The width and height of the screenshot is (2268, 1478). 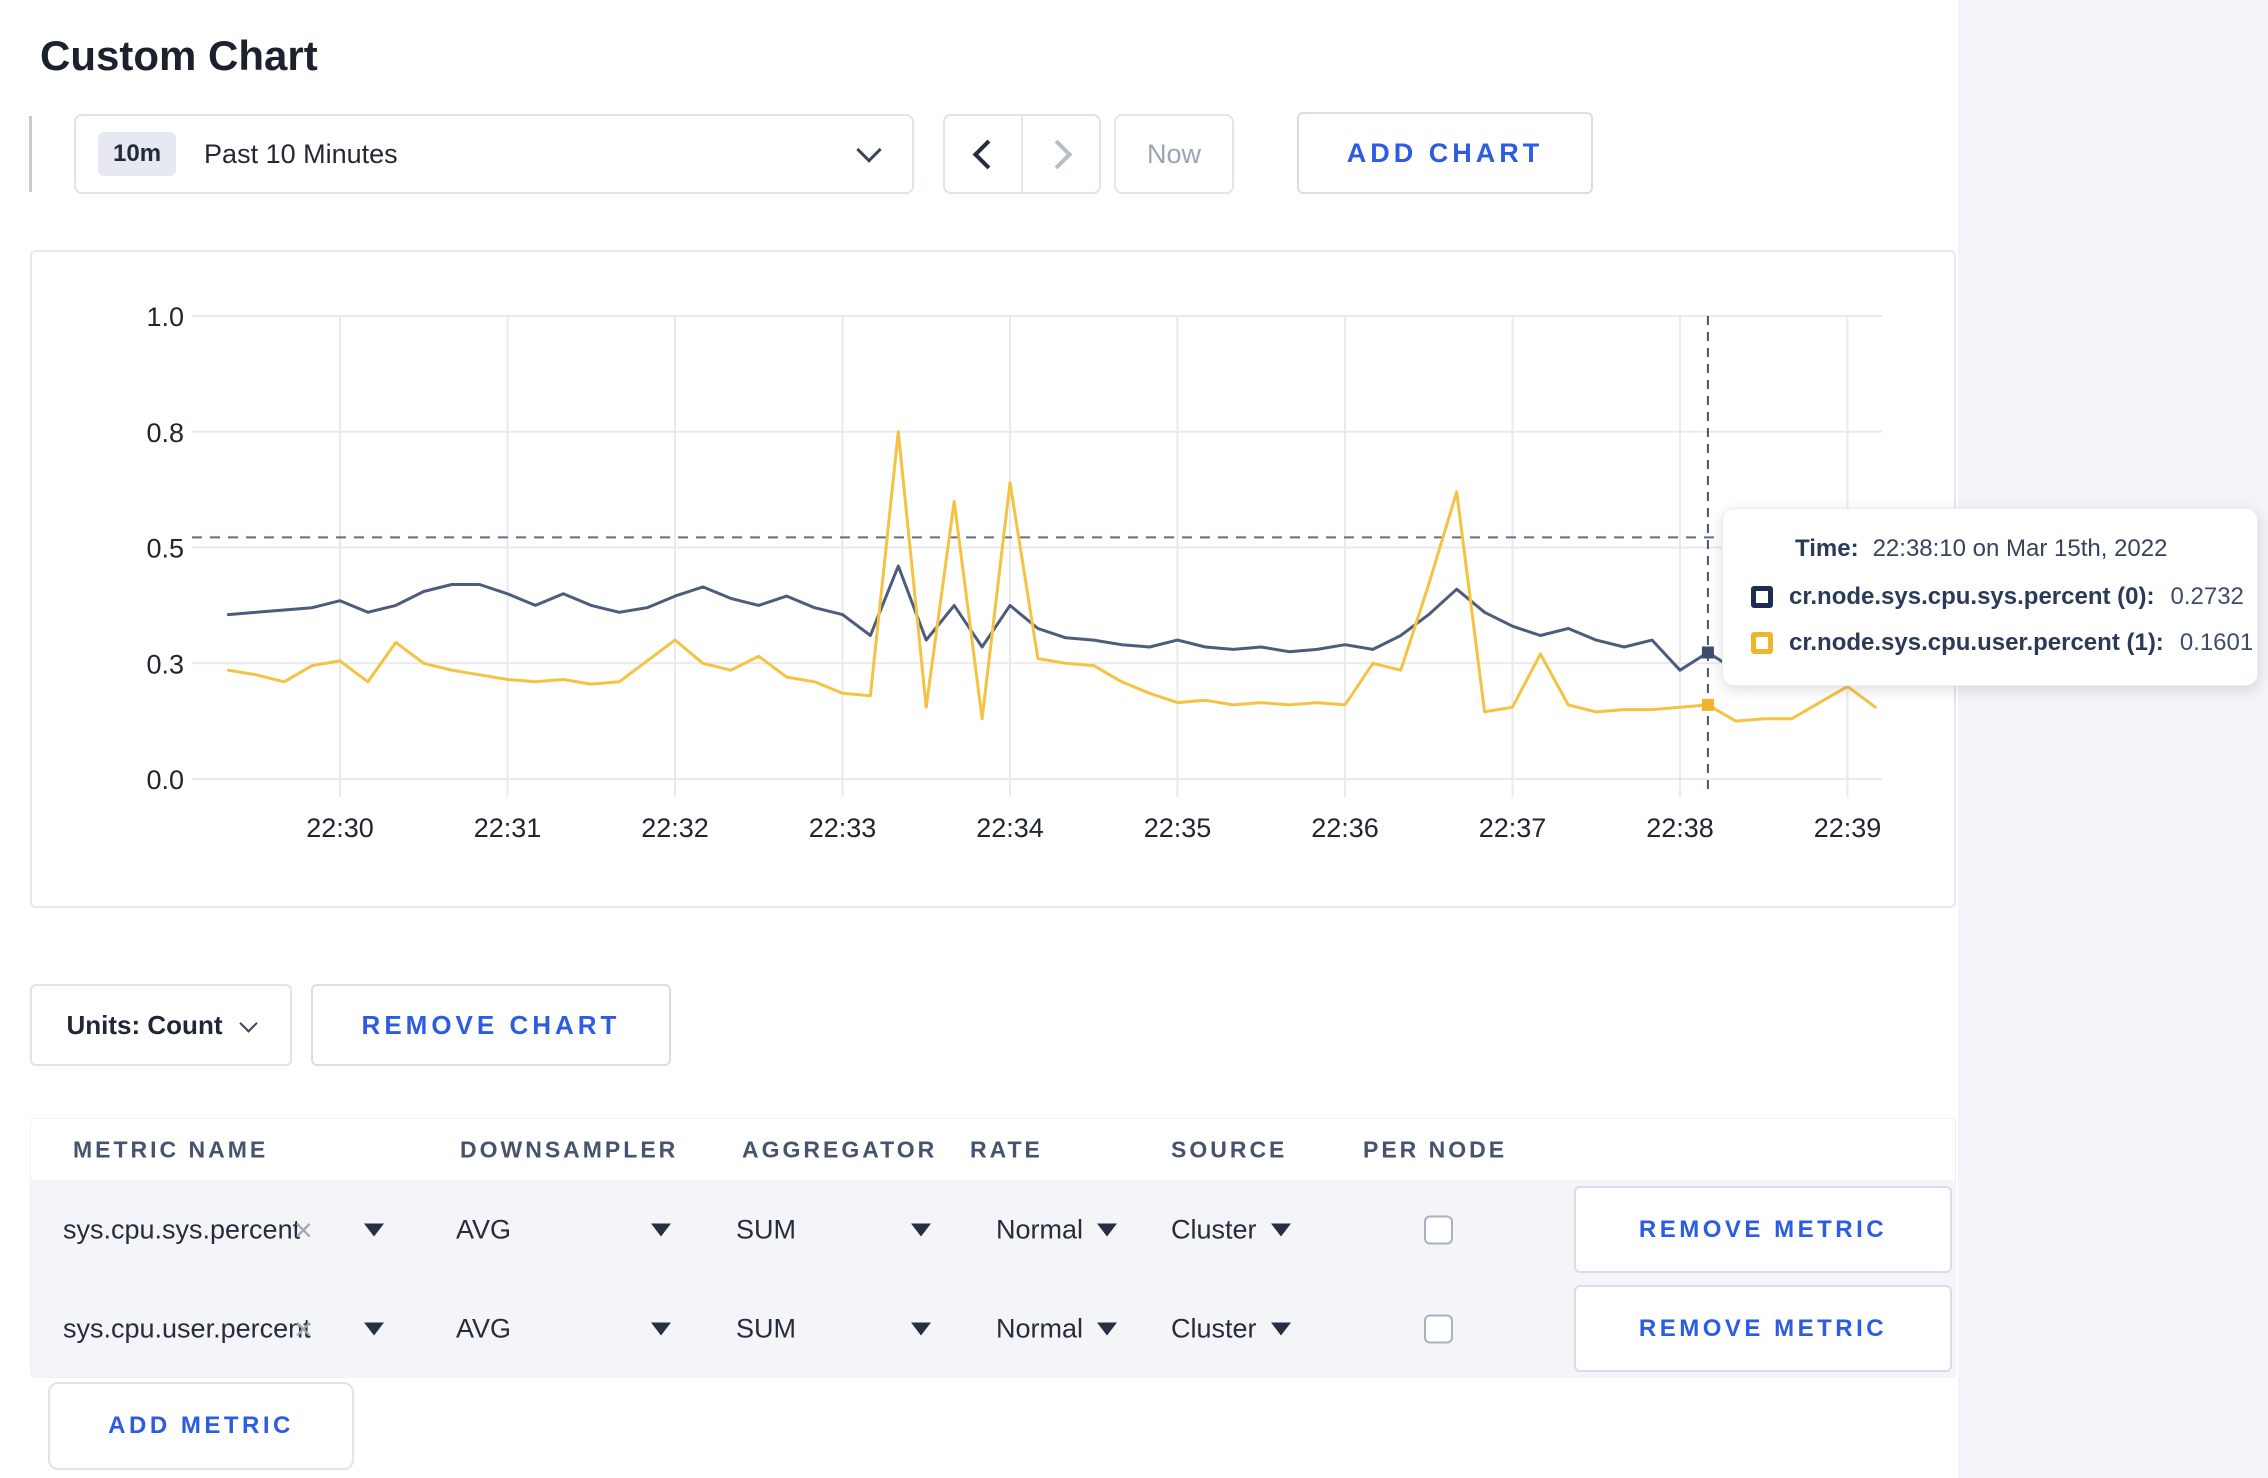 I want to click on y-axis-label: 0.8, so click(x=165, y=433).